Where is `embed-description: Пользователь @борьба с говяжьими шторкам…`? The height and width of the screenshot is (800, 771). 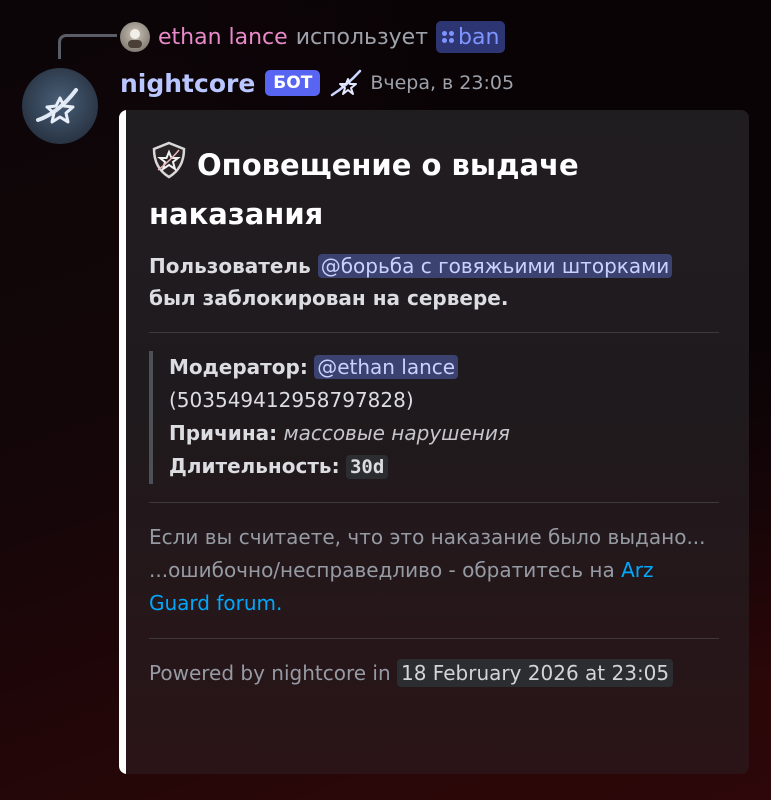
embed-description: Пользователь @борьба с говяжьими шторкам… is located at coordinates (434, 282).